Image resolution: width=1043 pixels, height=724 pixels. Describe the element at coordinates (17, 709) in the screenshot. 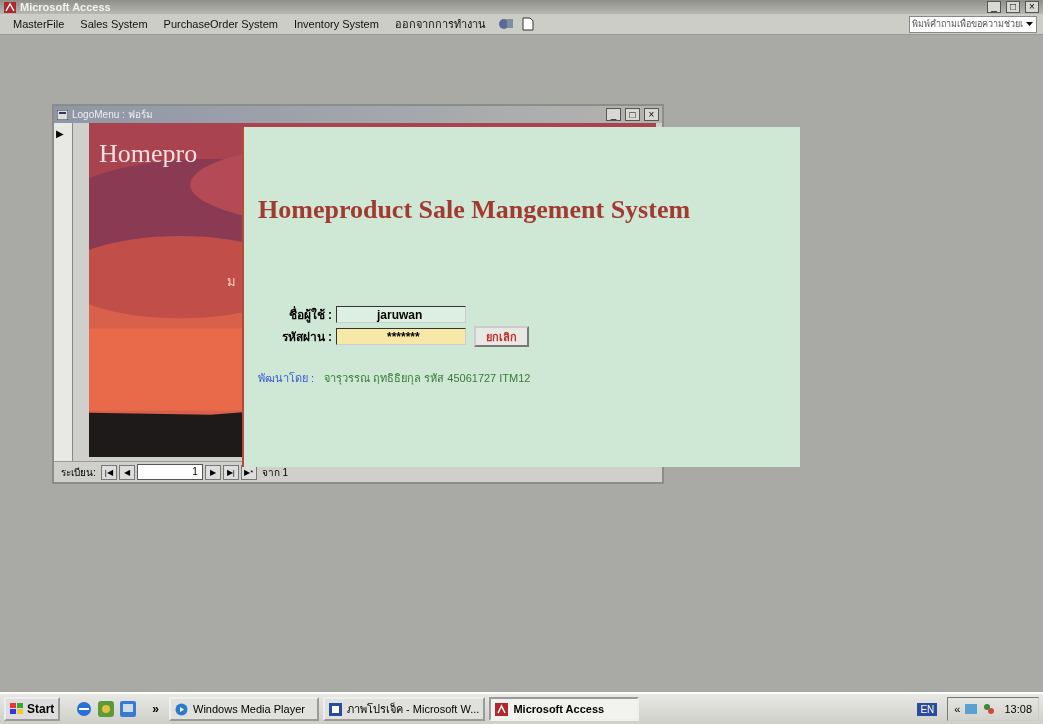

I see `windows-flag-icon` at that location.